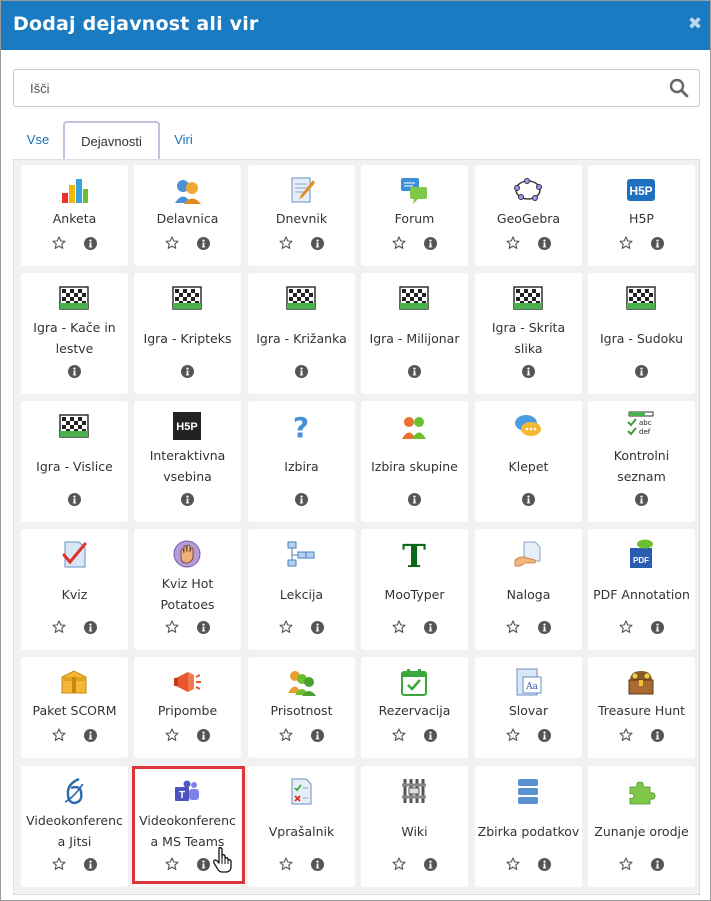  Describe the element at coordinates (187, 589) in the screenshot. I see `module-tile-kviz-hot-potatoes: Kviz Hot Potatoes` at that location.